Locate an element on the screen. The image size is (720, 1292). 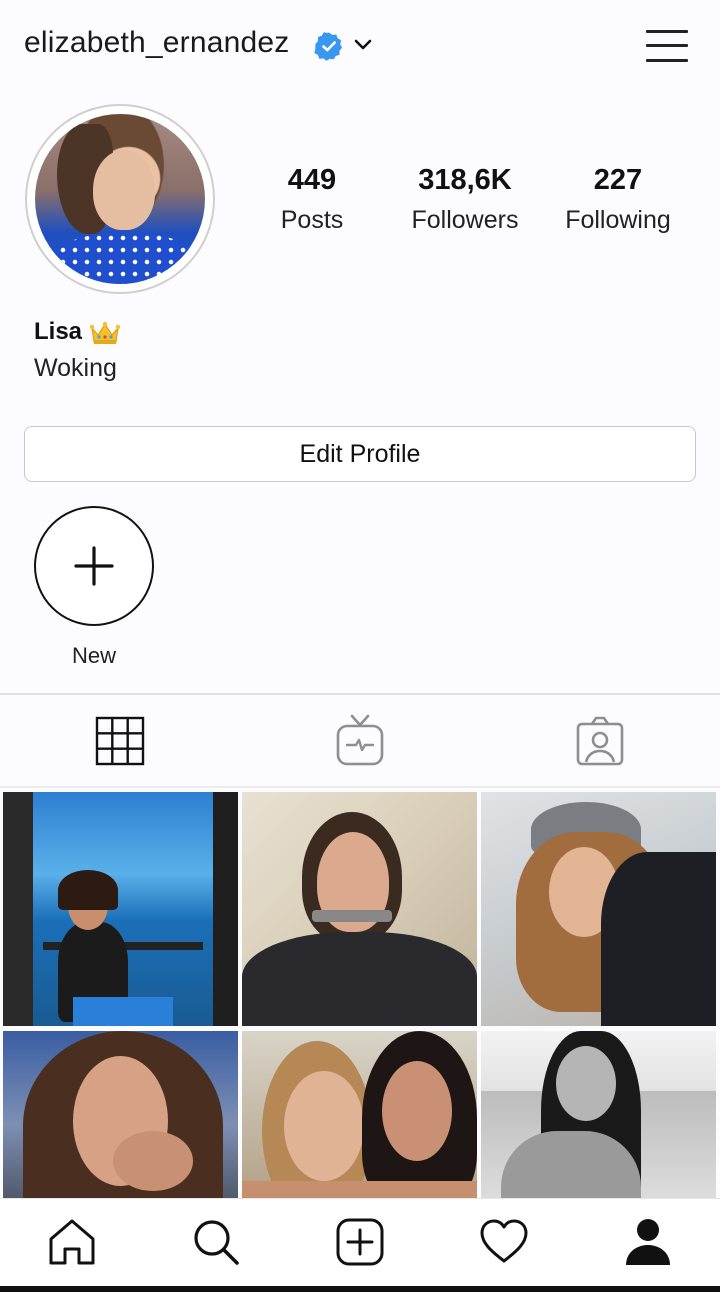
followers-stat: 318,6K Followers is located at coordinates (465, 200).